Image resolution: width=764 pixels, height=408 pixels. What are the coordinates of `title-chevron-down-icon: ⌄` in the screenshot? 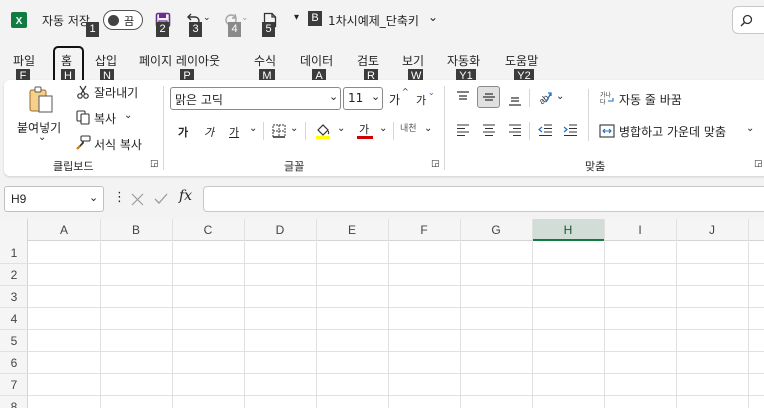 It's located at (433, 17).